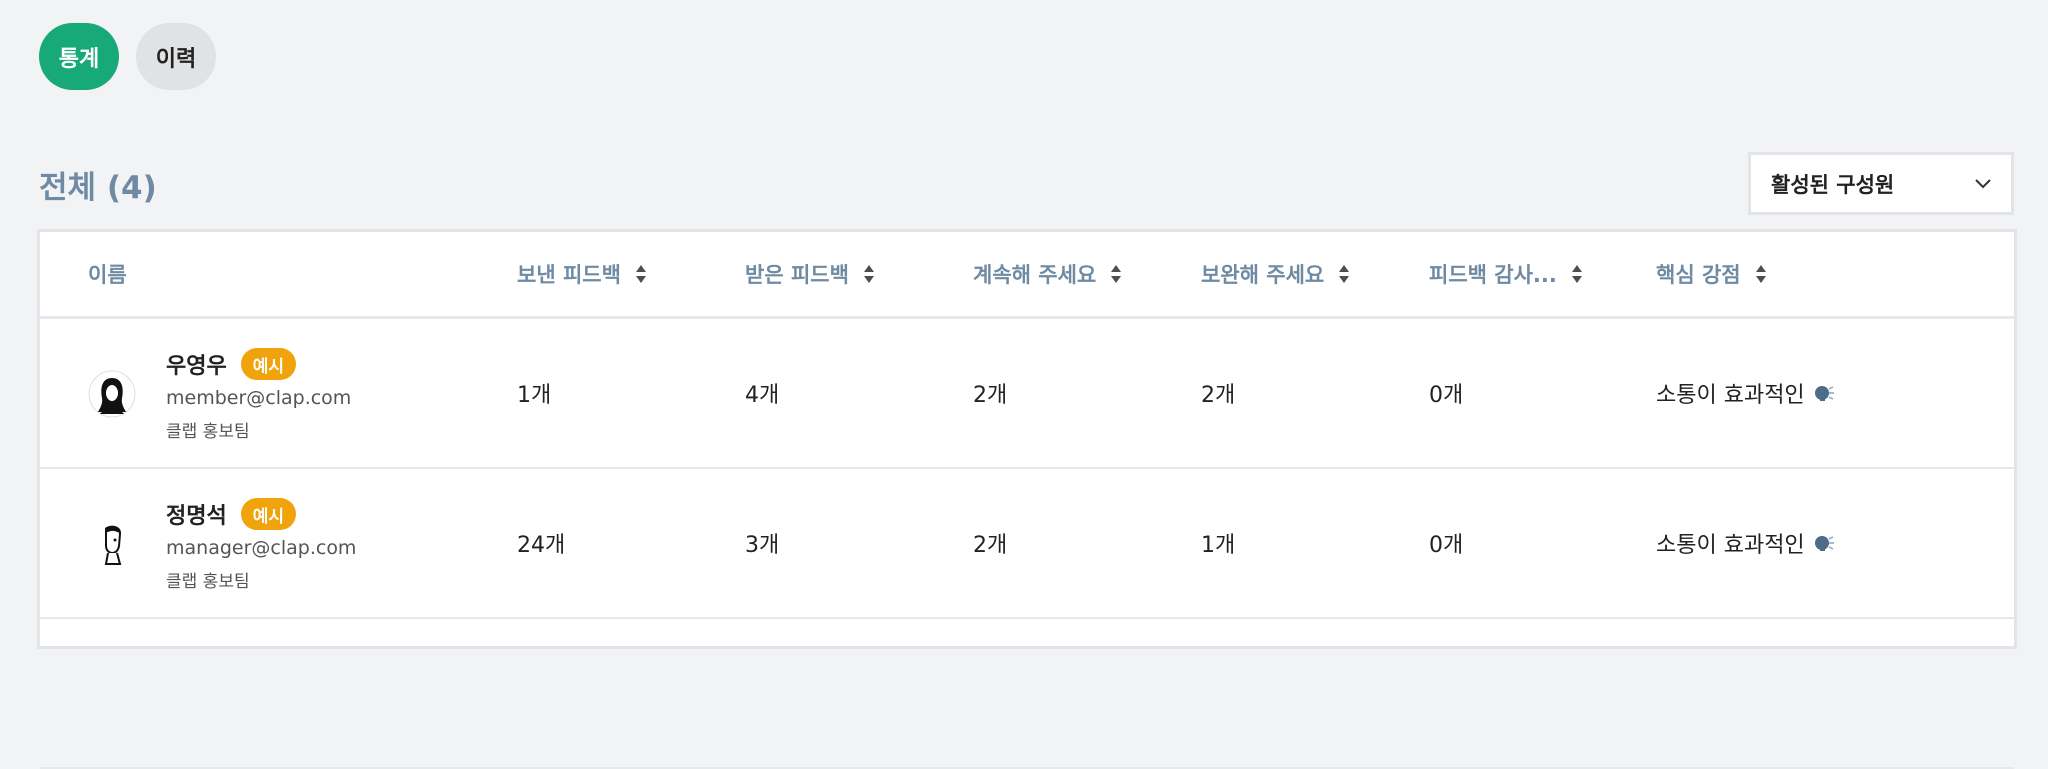 The width and height of the screenshot is (2048, 769). I want to click on column-header-name: 이름, so click(107, 275).